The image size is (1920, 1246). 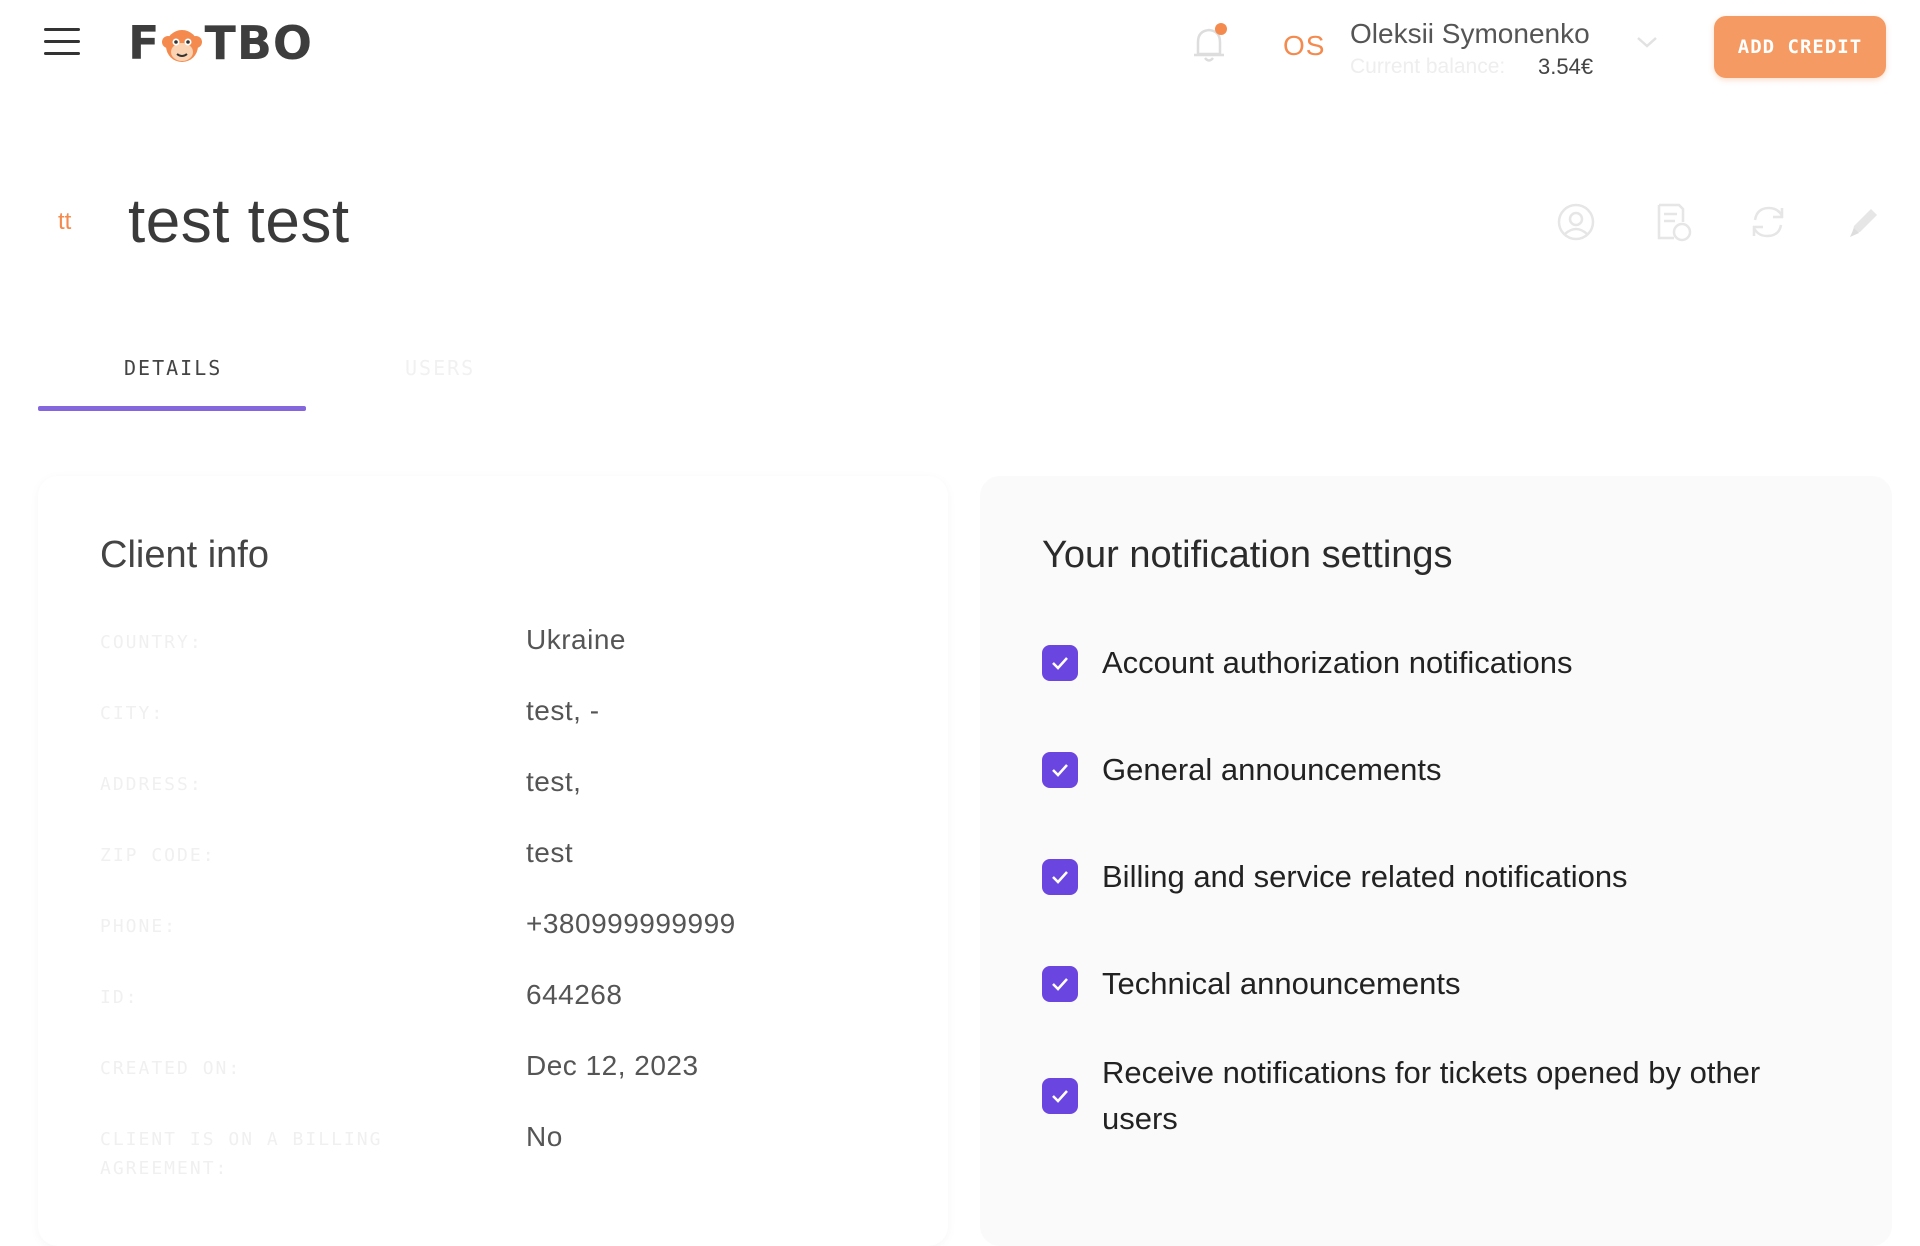 I want to click on info-label: CREATED ON:, so click(x=171, y=1068).